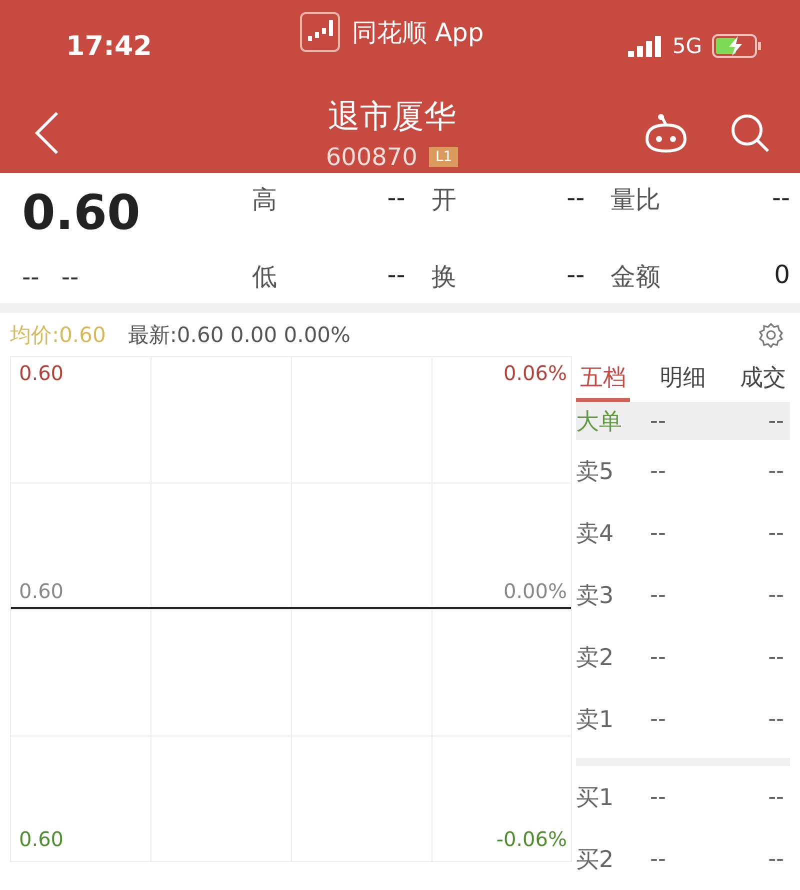  What do you see at coordinates (599, 422) in the screenshot?
I see `order-level-label: 大单` at bounding box center [599, 422].